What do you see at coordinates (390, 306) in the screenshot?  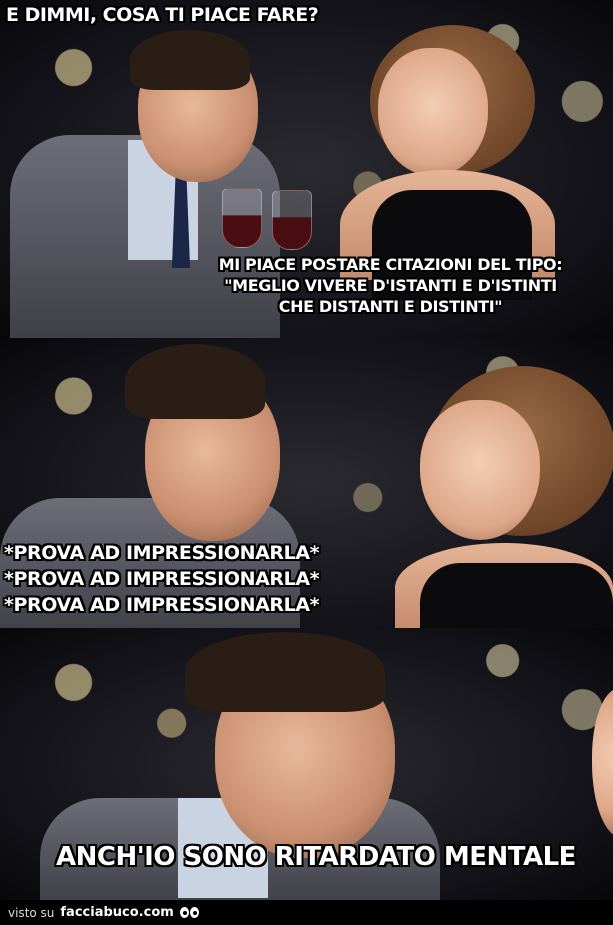 I see `reply-line: CHE DISTANTI E DISTINTI"` at bounding box center [390, 306].